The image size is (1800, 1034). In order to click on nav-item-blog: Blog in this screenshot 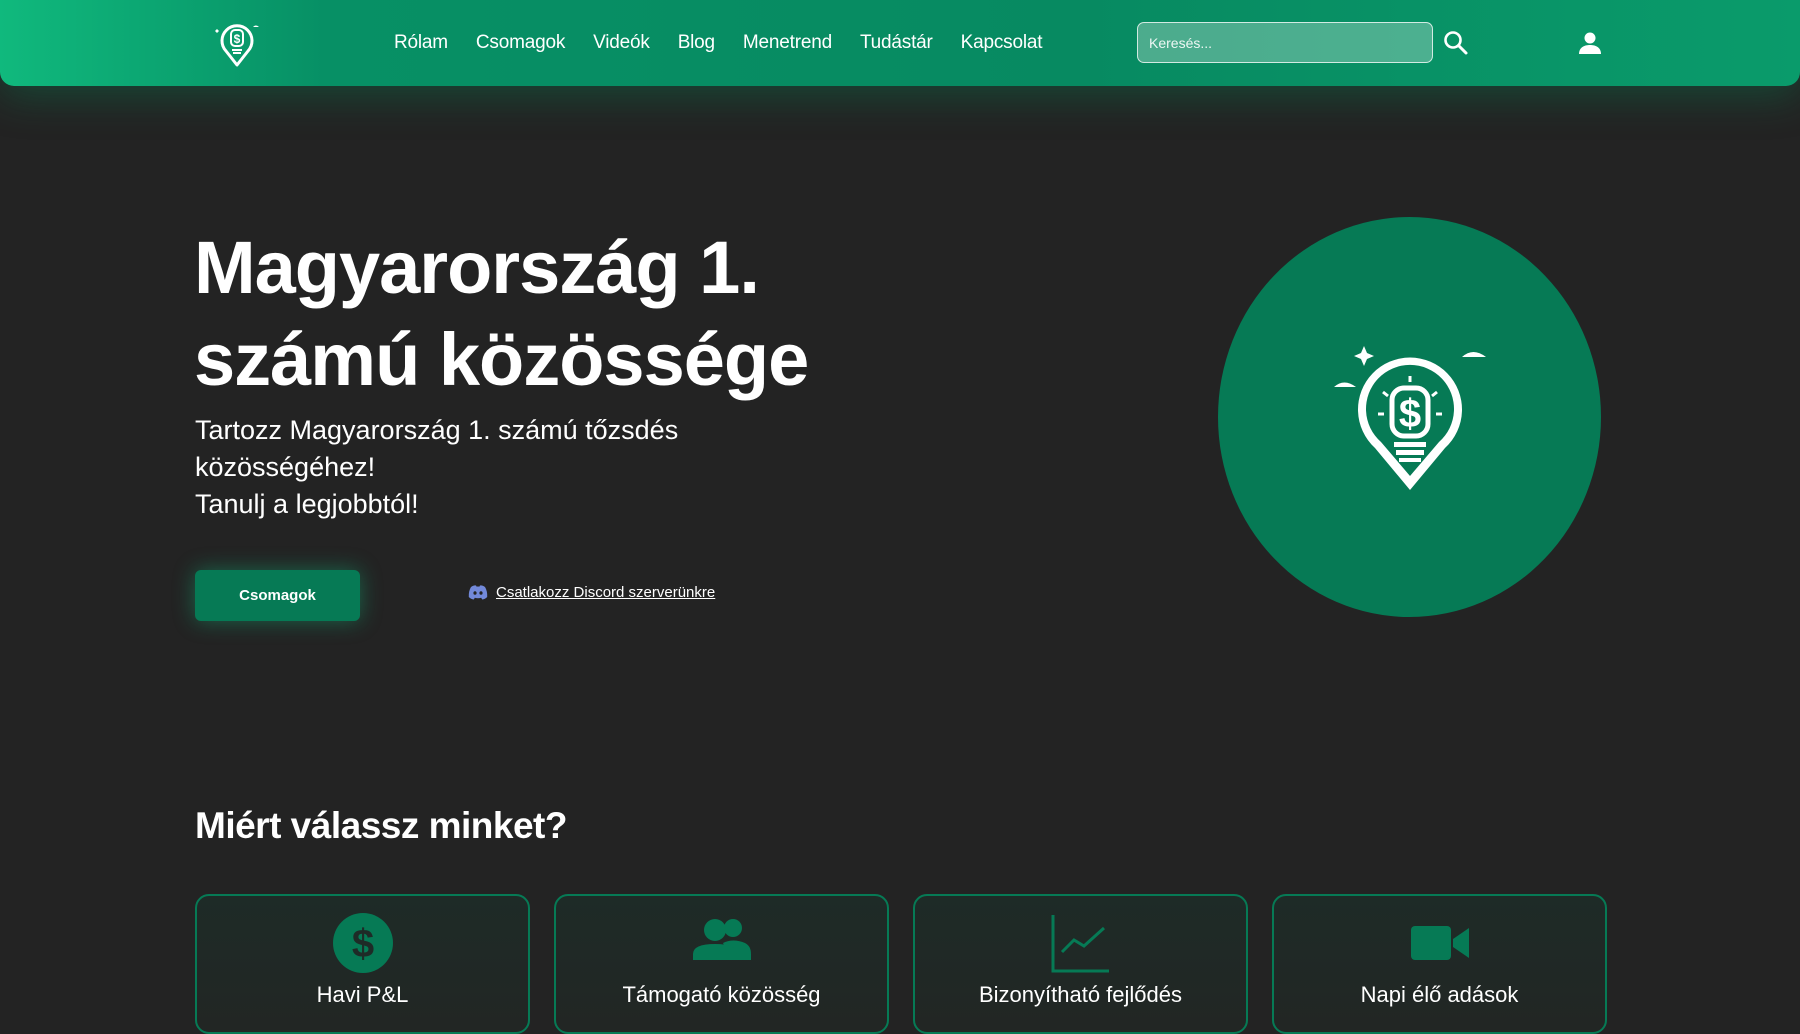, I will do `click(696, 43)`.